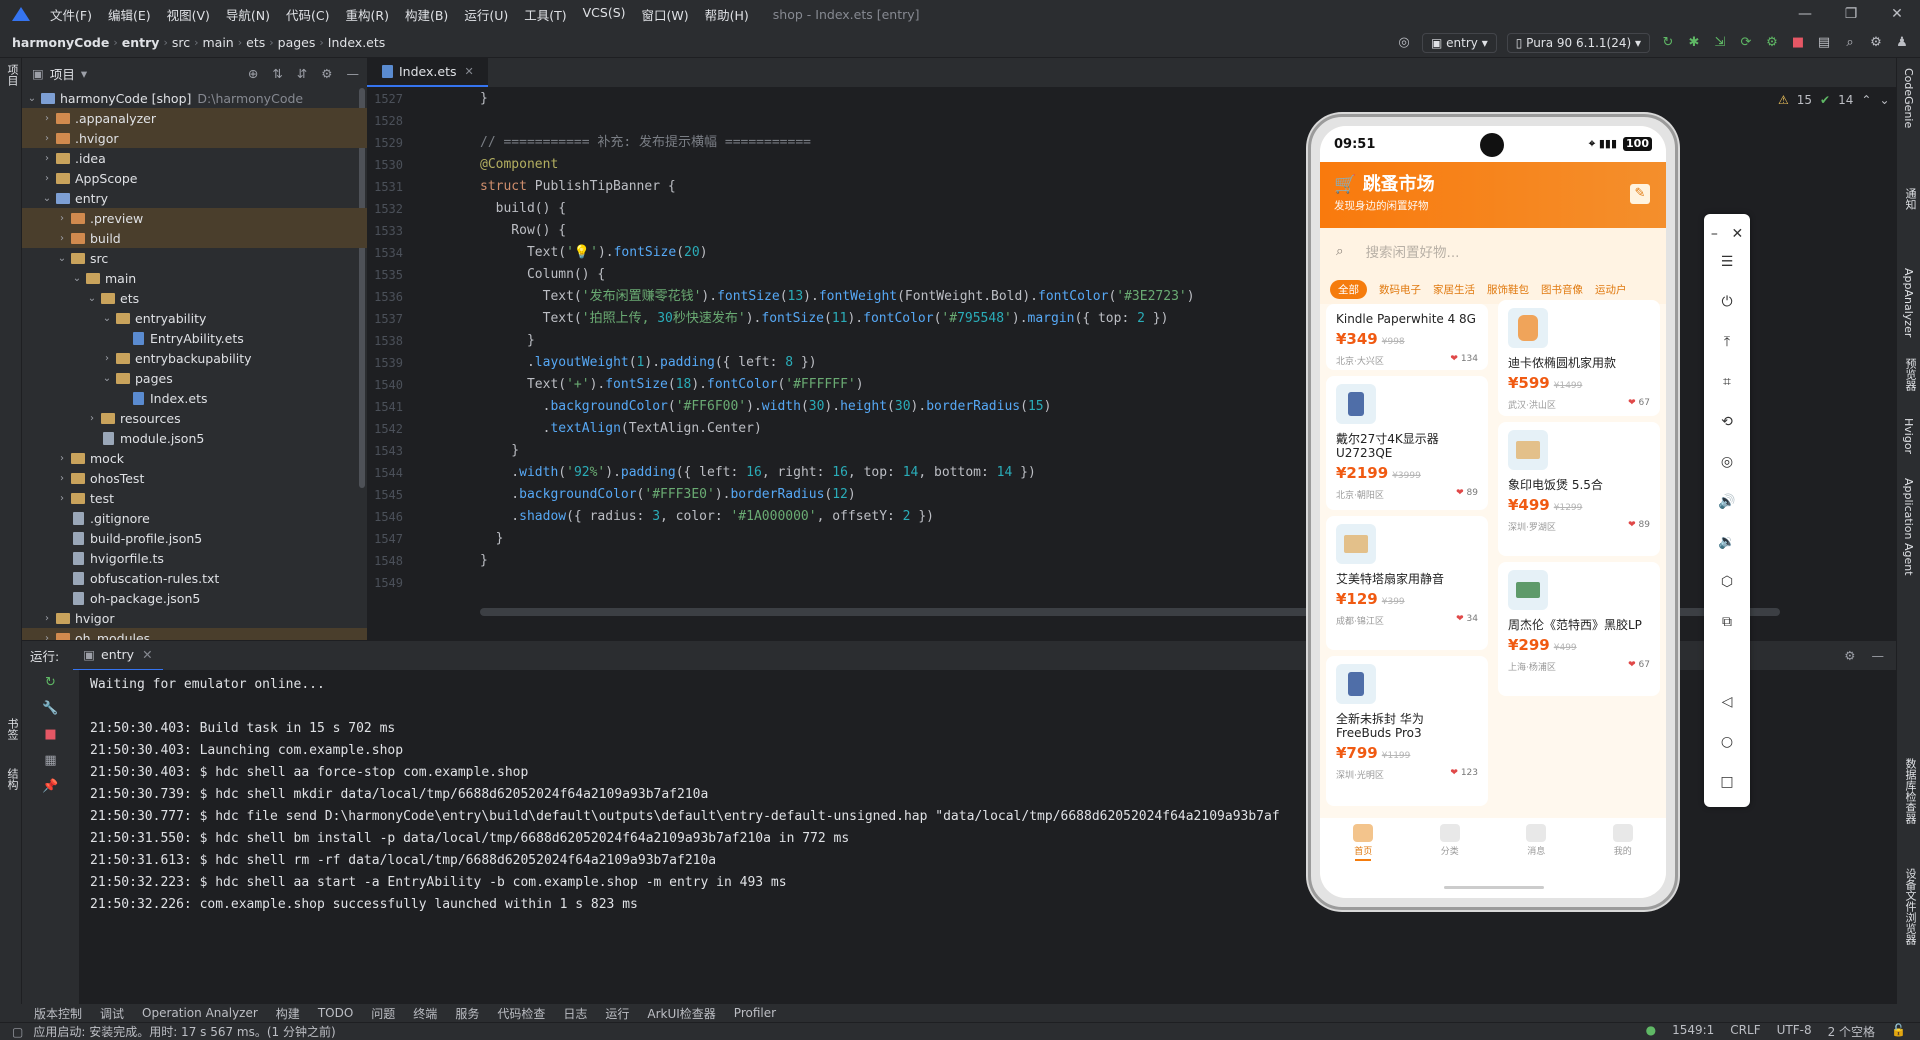 This screenshot has width=1920, height=1040. Describe the element at coordinates (1459, 42) in the screenshot. I see `module-selector: ▣ entry ▾` at that location.